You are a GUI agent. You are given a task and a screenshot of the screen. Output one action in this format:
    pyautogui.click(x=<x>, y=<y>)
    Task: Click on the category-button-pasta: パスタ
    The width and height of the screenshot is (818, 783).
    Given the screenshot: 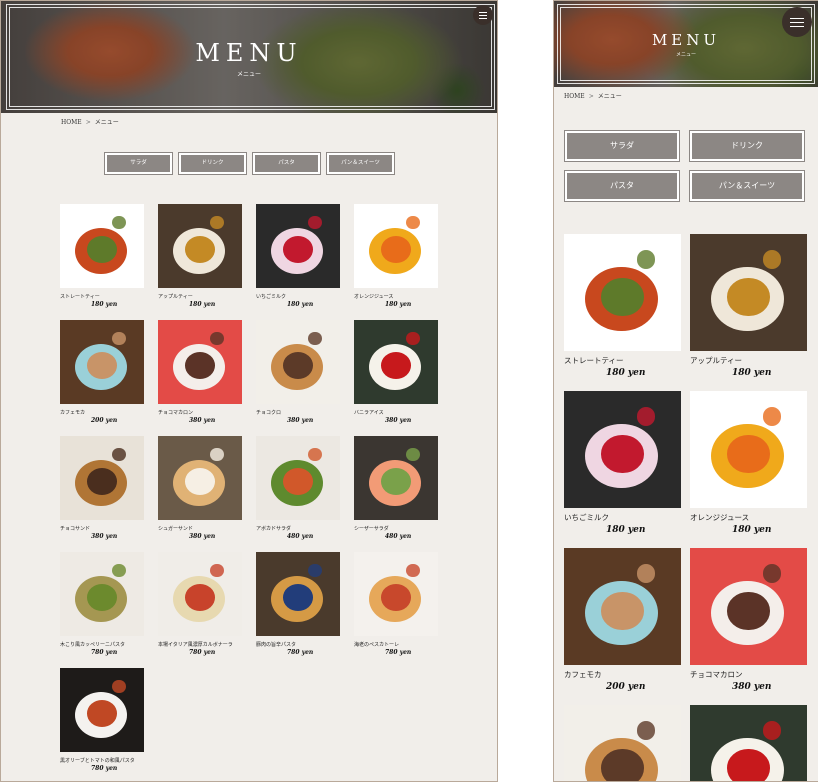 What is the action you would take?
    pyautogui.click(x=286, y=163)
    